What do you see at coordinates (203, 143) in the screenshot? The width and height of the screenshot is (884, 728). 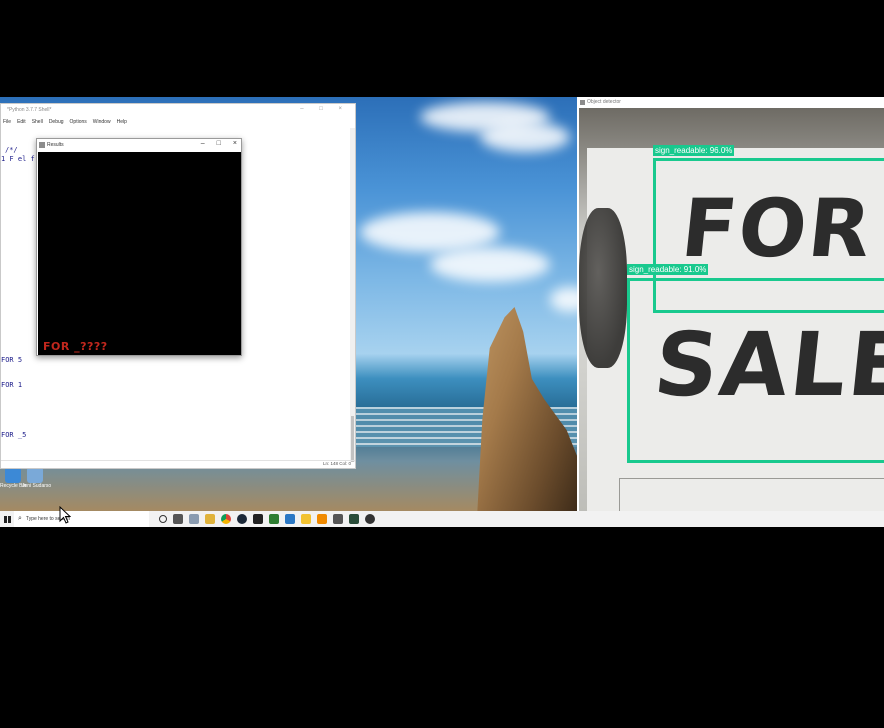 I see `minimize-icon: –` at bounding box center [203, 143].